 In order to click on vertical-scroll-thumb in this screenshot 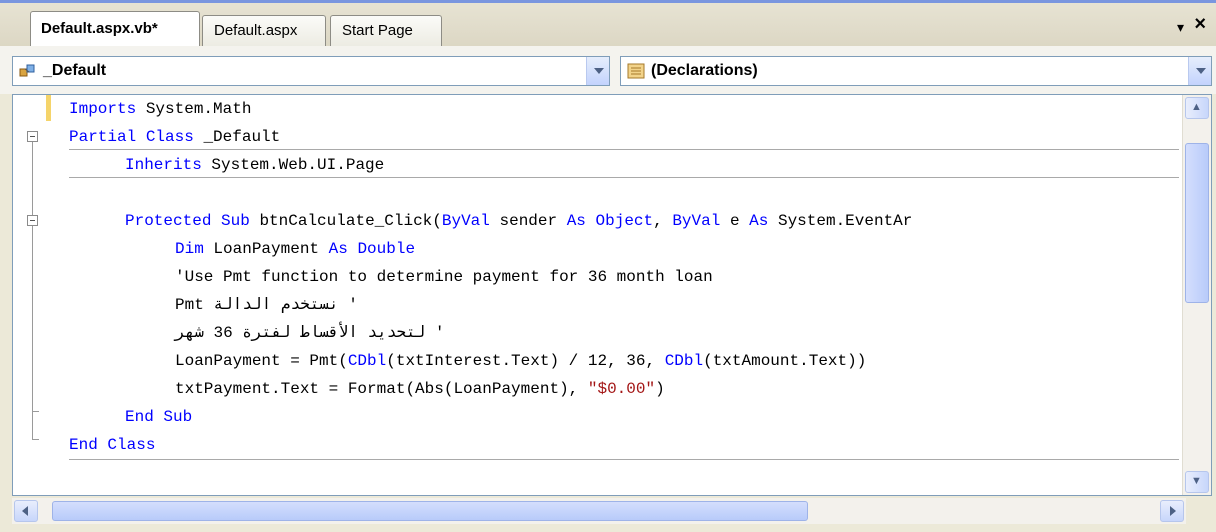, I will do `click(1197, 223)`.